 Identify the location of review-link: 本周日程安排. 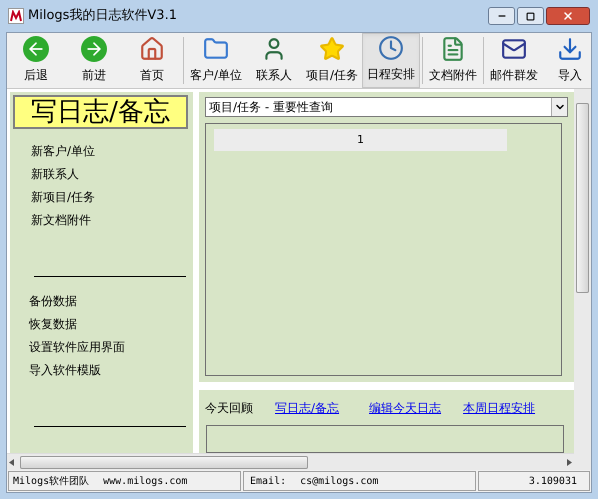
(499, 408).